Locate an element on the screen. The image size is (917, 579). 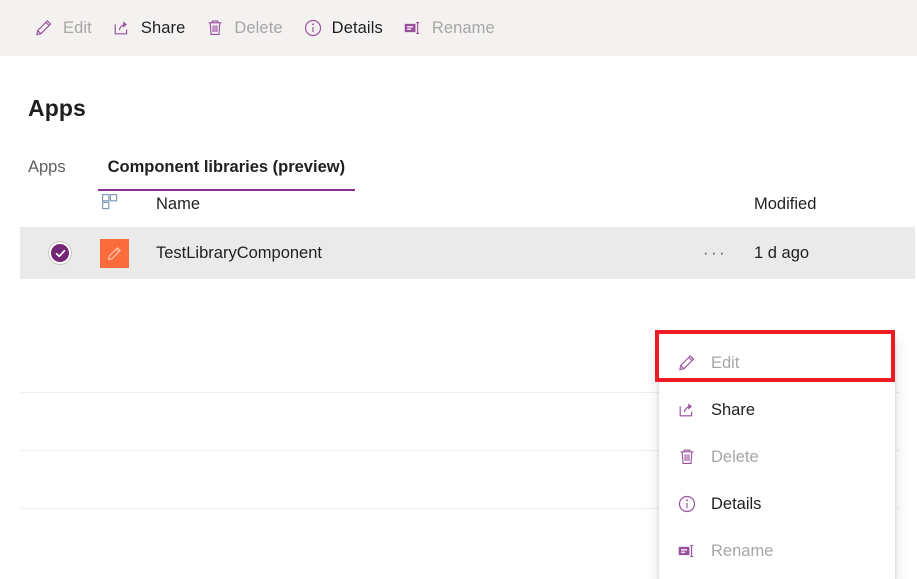
menu-item-rename-label: Rename is located at coordinates (742, 550).